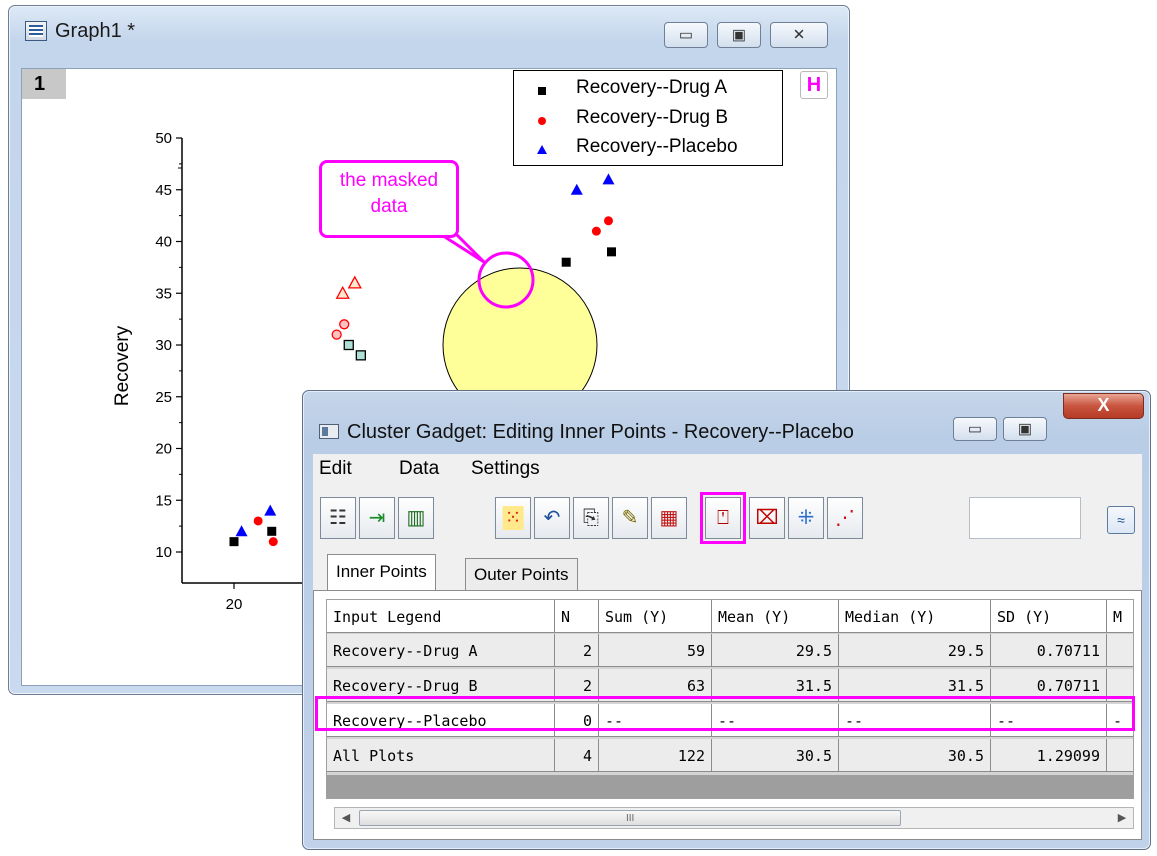 This screenshot has width=1157, height=856. I want to click on menu-bar: Edit Data Settings, so click(727, 470).